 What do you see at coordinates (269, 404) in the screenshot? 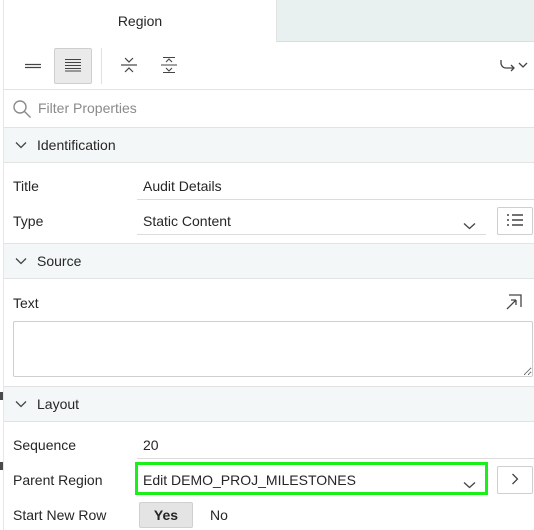
I see `section-layout: Layout` at bounding box center [269, 404].